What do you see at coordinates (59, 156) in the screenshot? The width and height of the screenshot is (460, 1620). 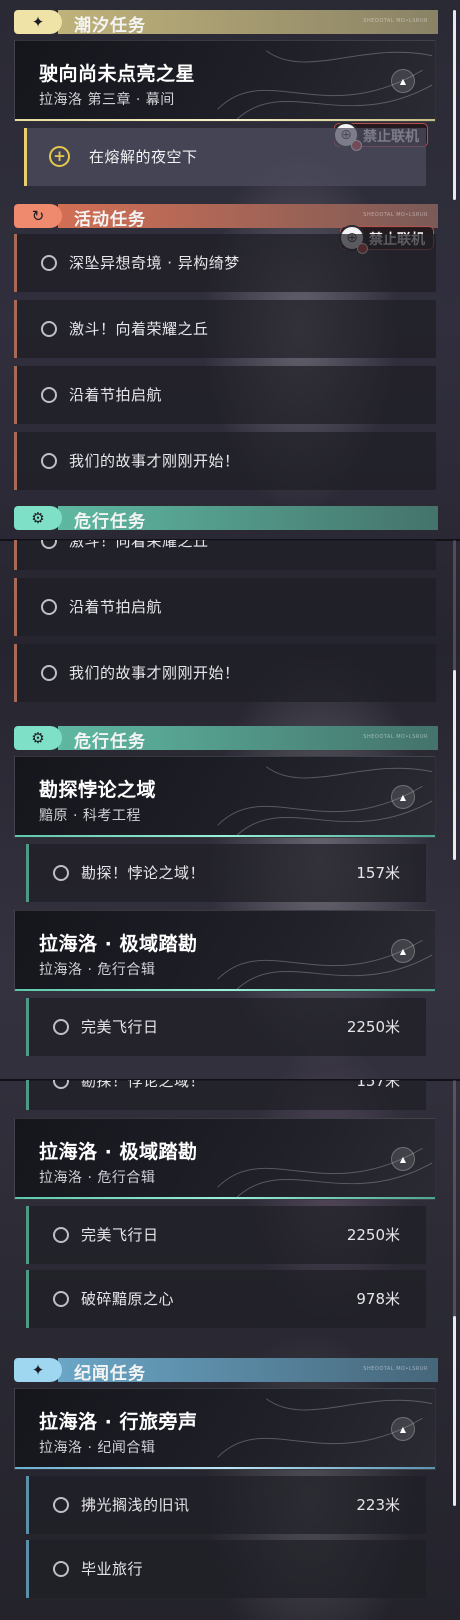 I see `add-circle-icon: +` at bounding box center [59, 156].